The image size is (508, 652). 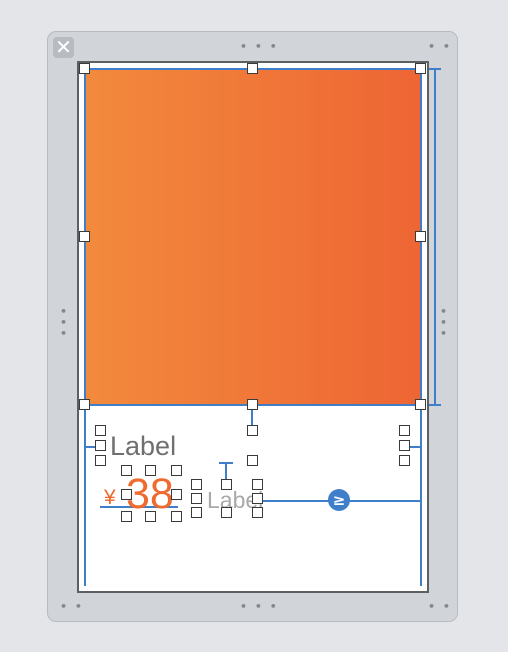 What do you see at coordinates (252, 460) in the screenshot?
I see `title-handle-bottom` at bounding box center [252, 460].